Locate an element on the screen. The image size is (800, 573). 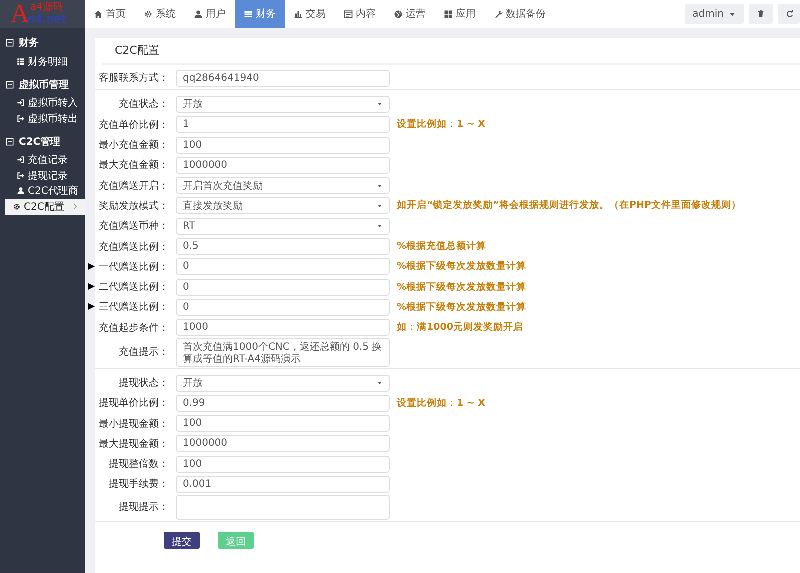
nav-tab: 交易 is located at coordinates (310, 14).